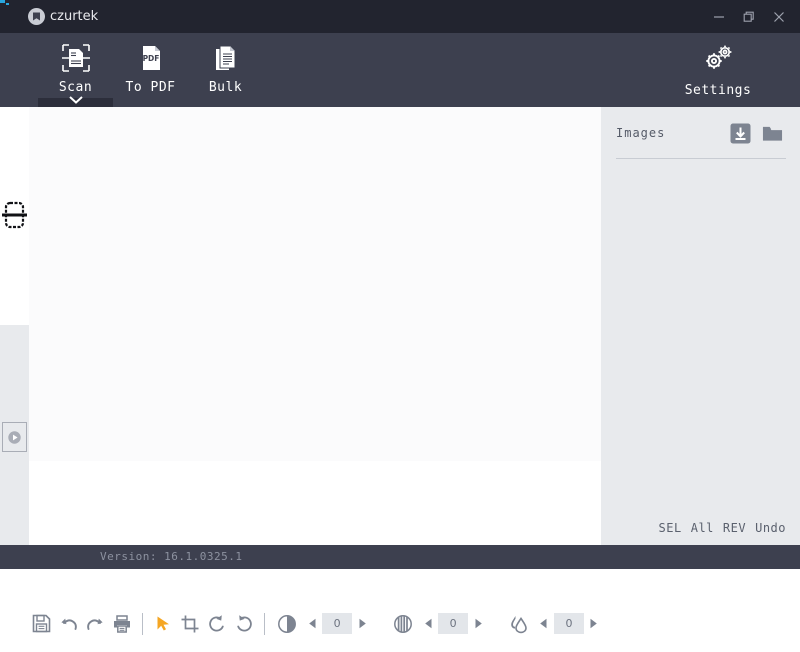 The height and width of the screenshot is (652, 800). What do you see at coordinates (287, 624) in the screenshot?
I see `brightness-icon` at bounding box center [287, 624].